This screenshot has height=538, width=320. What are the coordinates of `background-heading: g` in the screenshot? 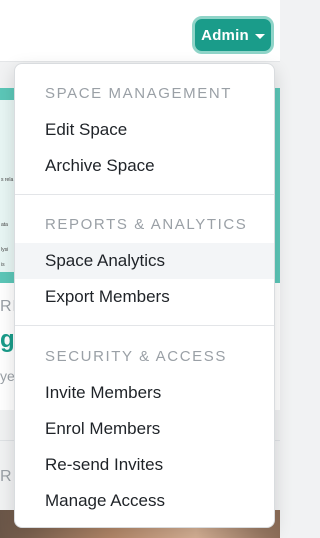 It's located at (7, 339).